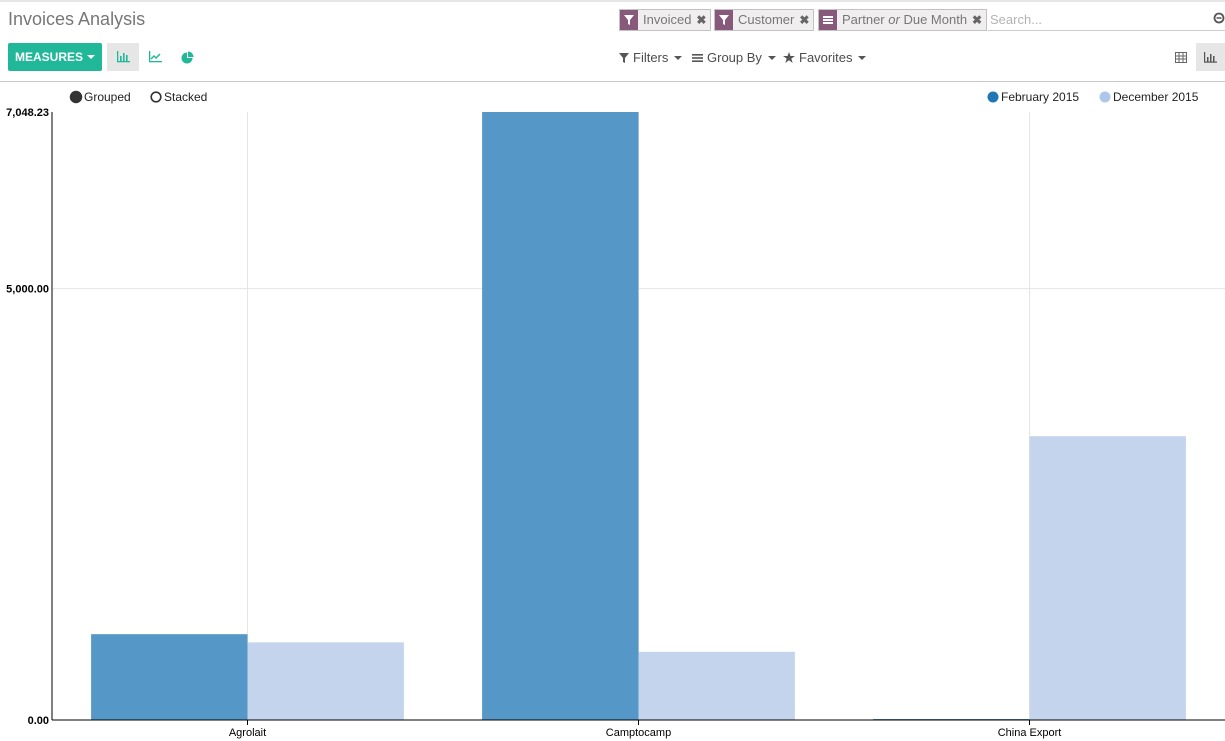 Image resolution: width=1225 pixels, height=741 pixels. I want to click on measures-button: MEASURES, so click(55, 57).